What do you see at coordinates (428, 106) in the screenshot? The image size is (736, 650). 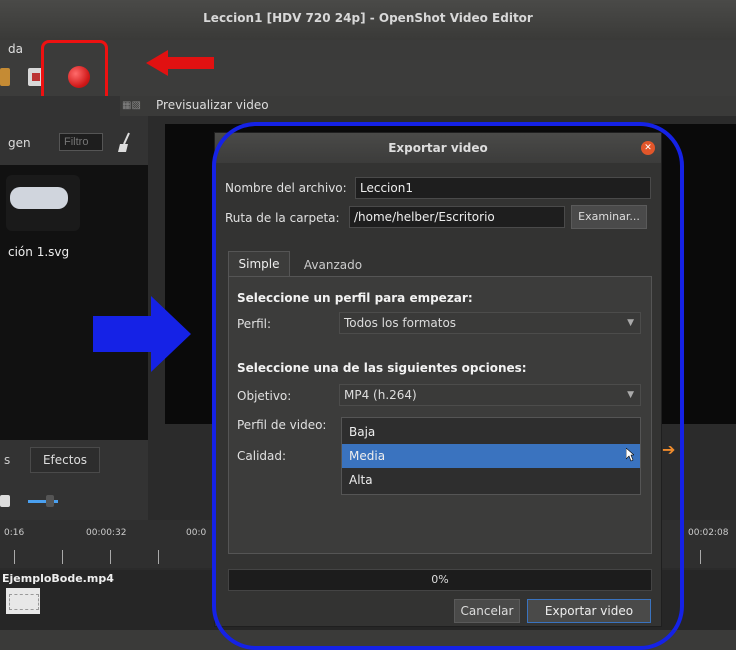 I see `preview-header: ▦▧ Previsualizar video` at bounding box center [428, 106].